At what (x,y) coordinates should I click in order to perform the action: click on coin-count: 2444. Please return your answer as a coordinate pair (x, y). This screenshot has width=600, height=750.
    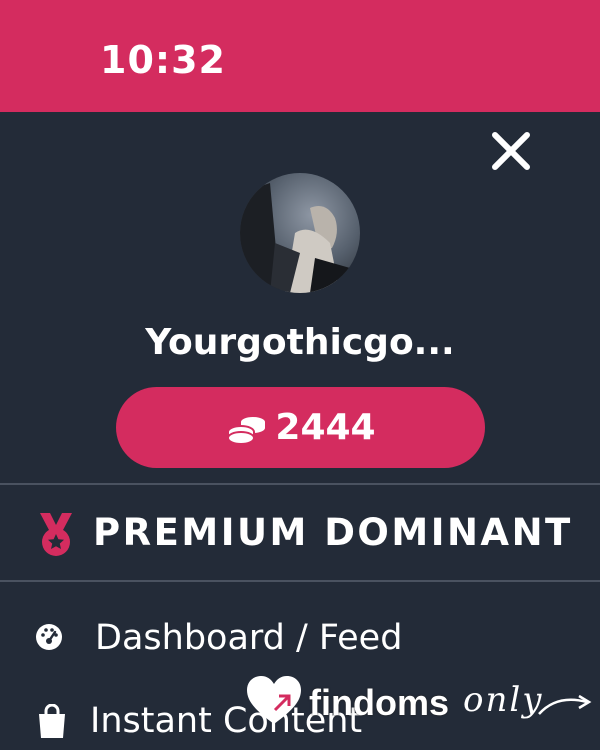
    Looking at the image, I should click on (325, 427).